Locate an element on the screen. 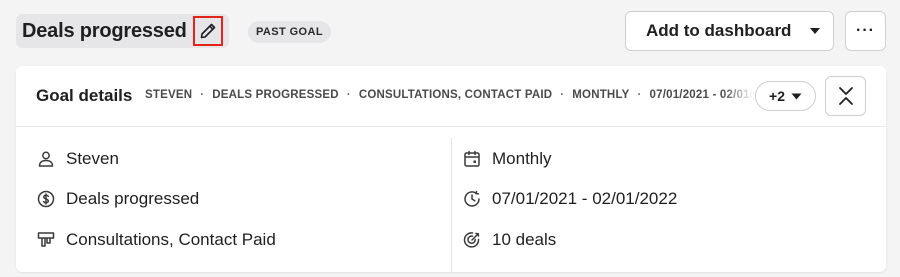 This screenshot has height=277, width=900. detail-owner: Steven is located at coordinates (77, 159).